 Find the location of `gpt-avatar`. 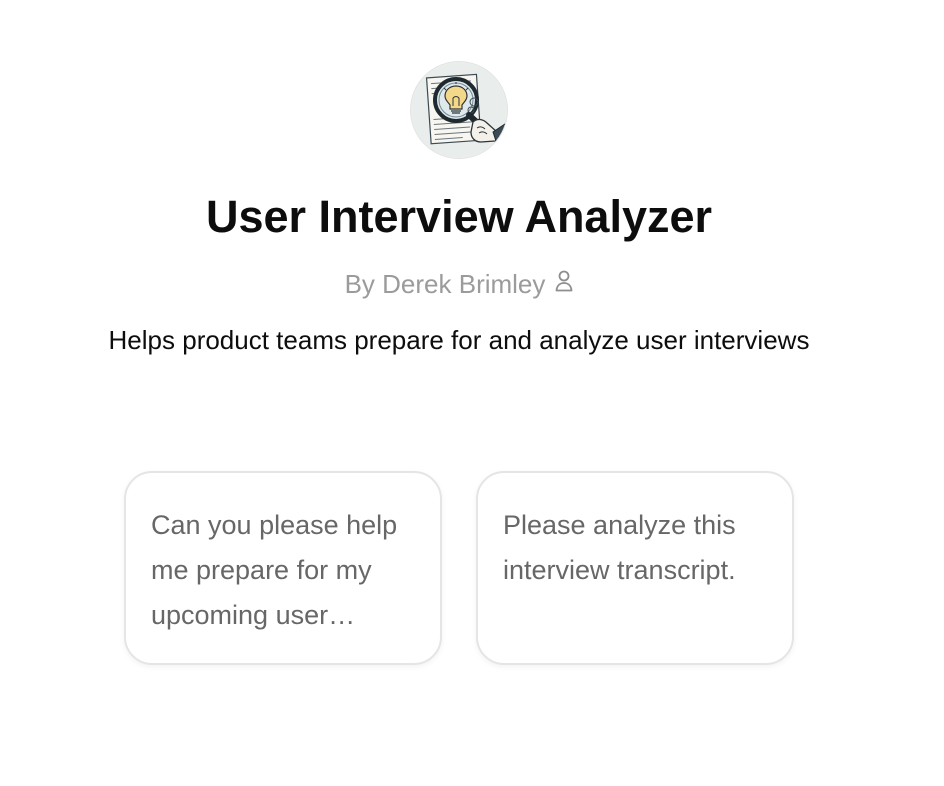

gpt-avatar is located at coordinates (459, 110).